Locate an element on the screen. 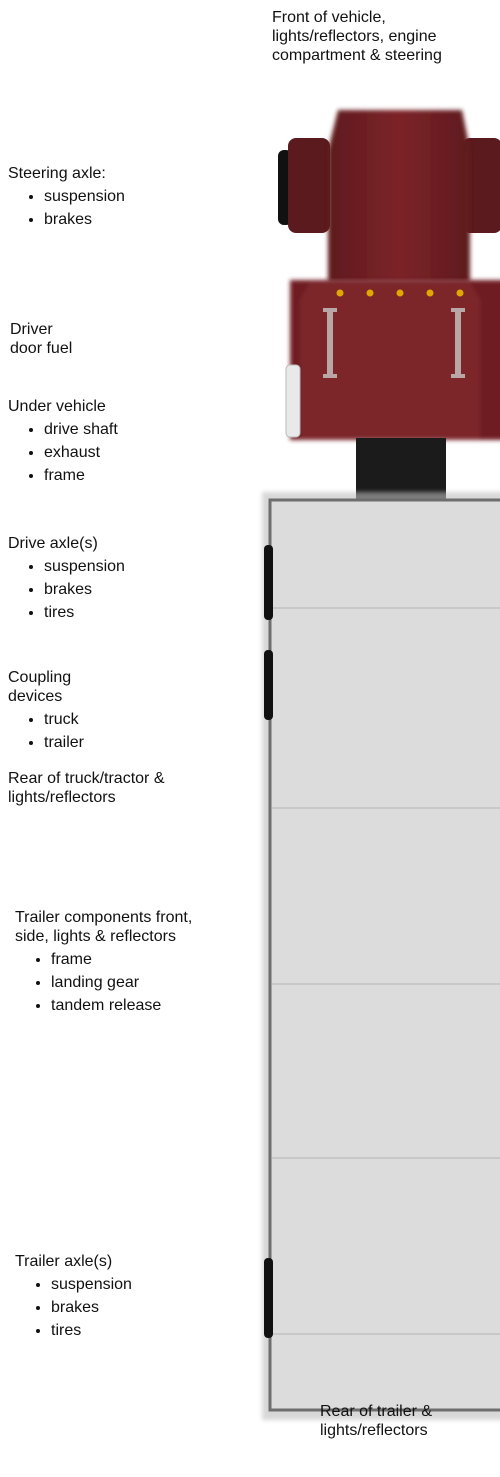 The image size is (500, 1477). steering-axle-list: suspension brakes is located at coordinates (88, 208).